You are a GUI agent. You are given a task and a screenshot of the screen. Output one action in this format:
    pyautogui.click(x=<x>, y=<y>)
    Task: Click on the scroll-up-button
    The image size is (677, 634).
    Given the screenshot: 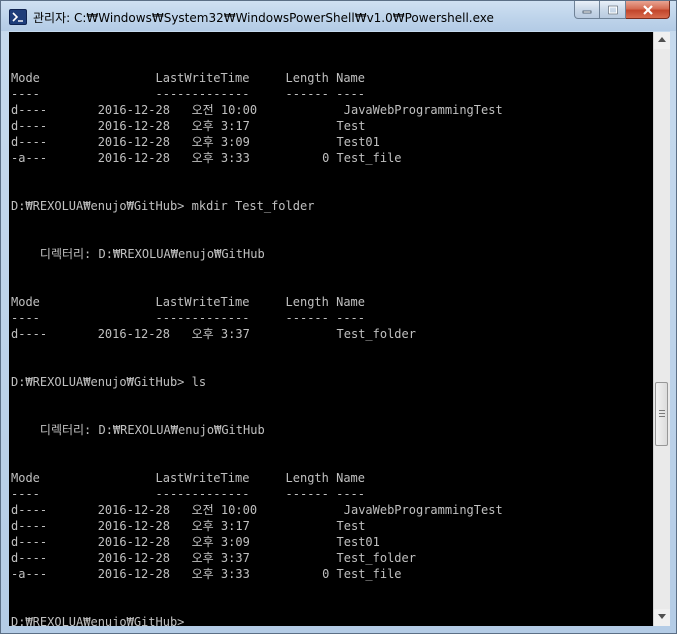 What is the action you would take?
    pyautogui.click(x=662, y=40)
    